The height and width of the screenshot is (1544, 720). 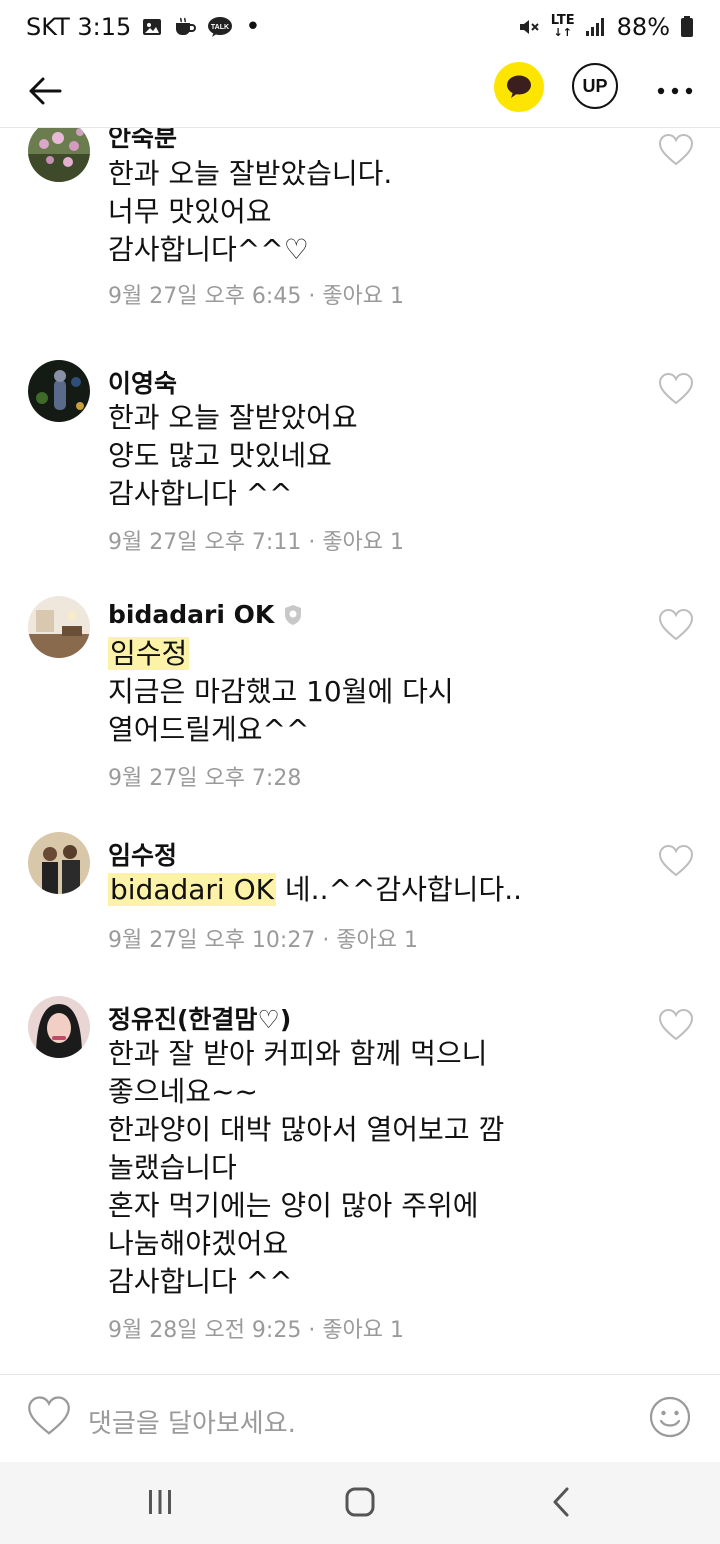 I want to click on mute-icon, so click(x=529, y=27).